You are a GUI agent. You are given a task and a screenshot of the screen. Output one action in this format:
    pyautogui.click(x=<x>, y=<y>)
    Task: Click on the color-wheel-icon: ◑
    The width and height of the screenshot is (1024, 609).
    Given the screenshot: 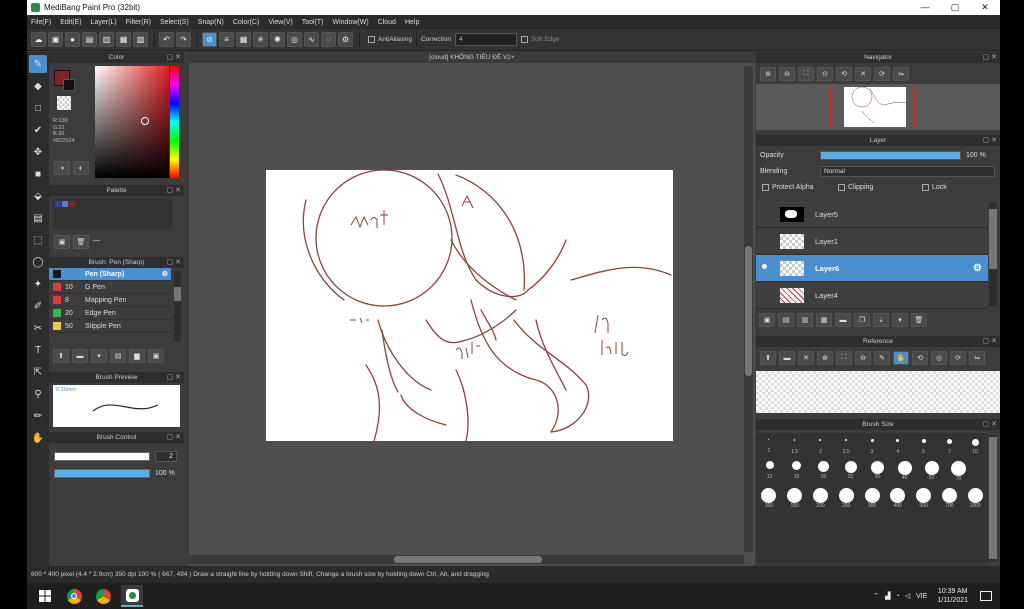 What is the action you would take?
    pyautogui.click(x=62, y=168)
    